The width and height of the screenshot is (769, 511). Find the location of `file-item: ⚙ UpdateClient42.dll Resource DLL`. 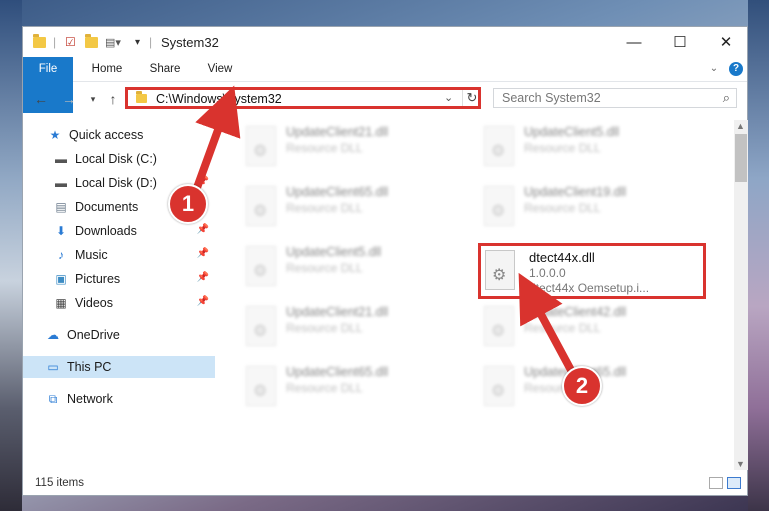

file-item: ⚙ UpdateClient42.dll Resource DLL is located at coordinates (590, 330).